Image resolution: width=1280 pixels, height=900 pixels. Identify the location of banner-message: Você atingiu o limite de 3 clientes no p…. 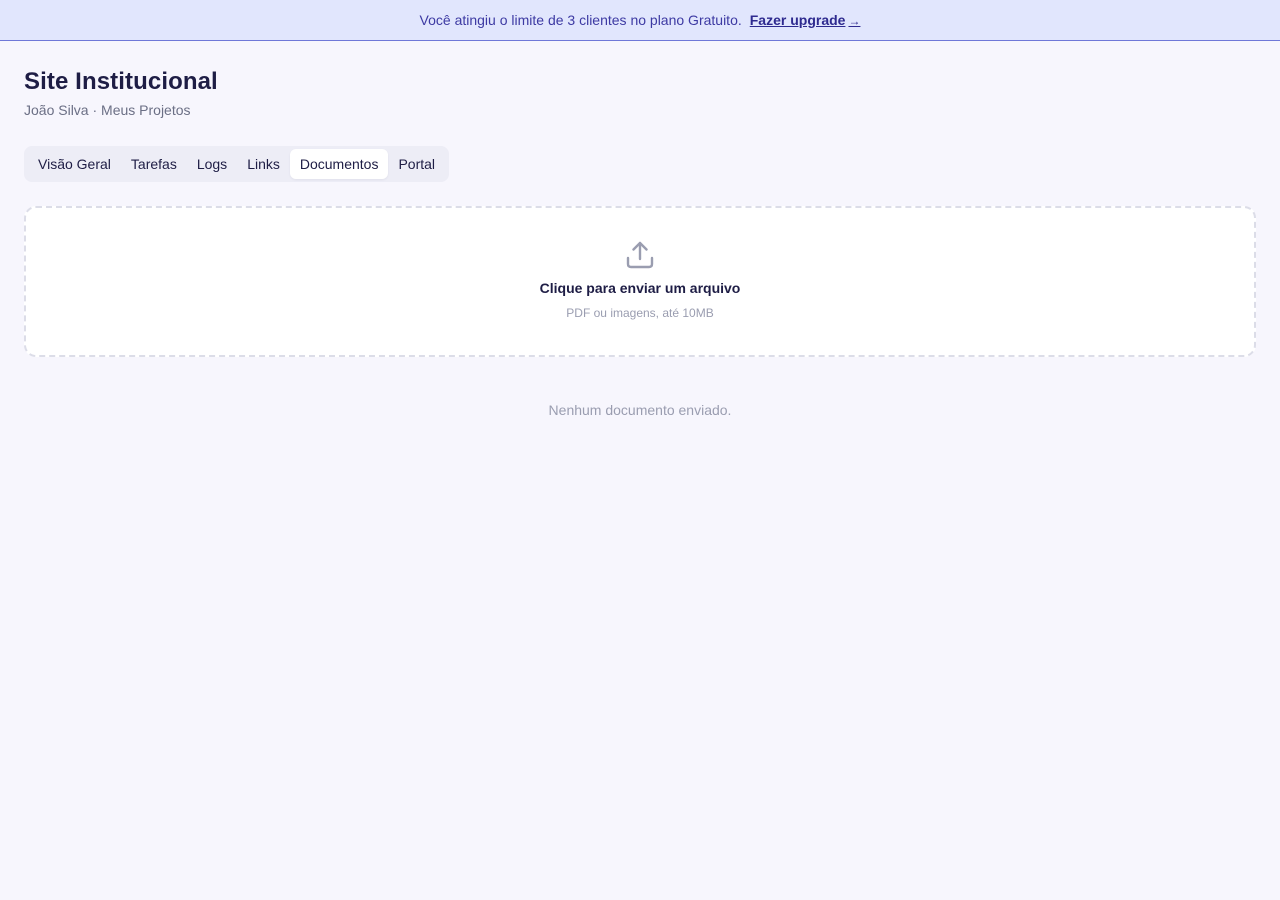
(580, 20).